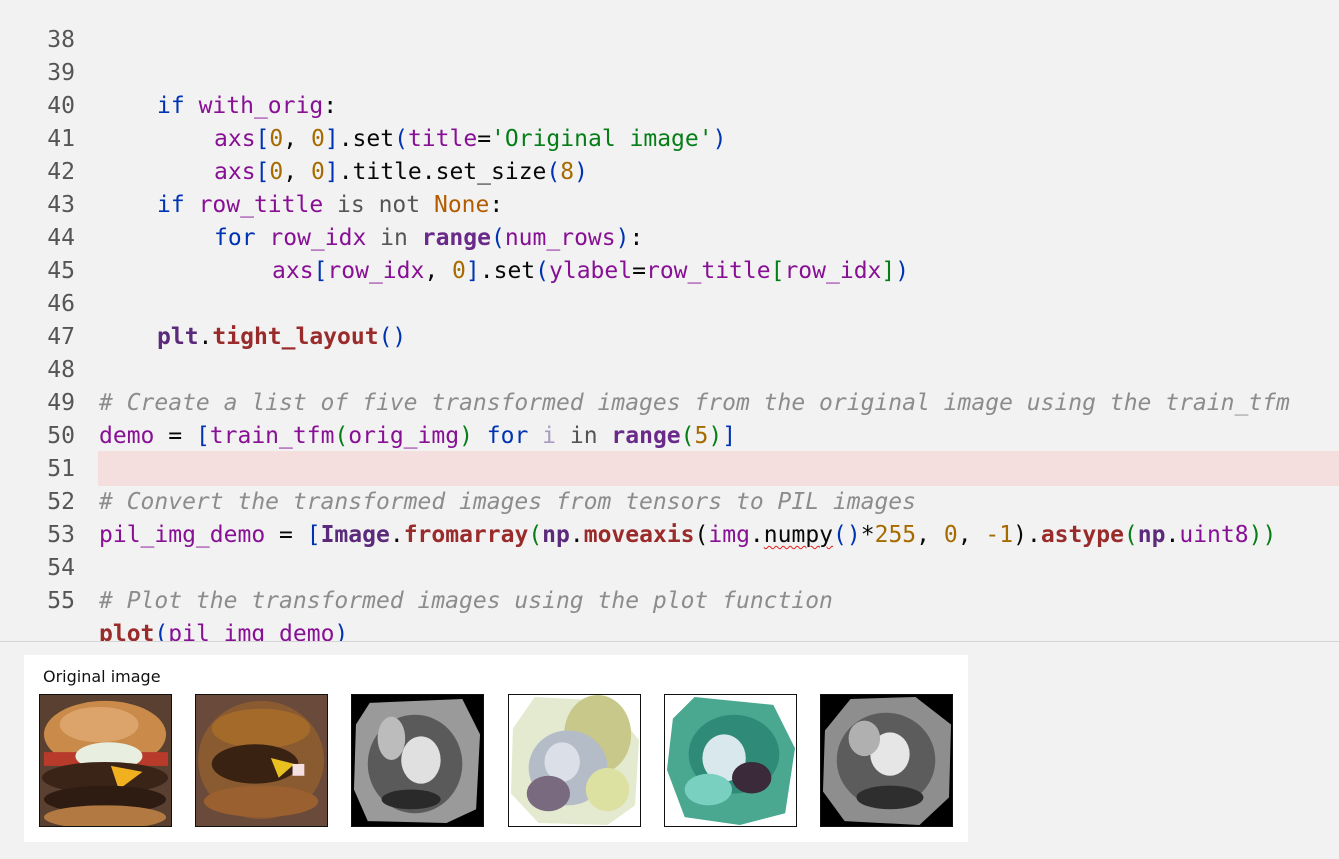 This screenshot has height=859, width=1339. What do you see at coordinates (669, 418) in the screenshot?
I see `code-line-50: 50` at bounding box center [669, 418].